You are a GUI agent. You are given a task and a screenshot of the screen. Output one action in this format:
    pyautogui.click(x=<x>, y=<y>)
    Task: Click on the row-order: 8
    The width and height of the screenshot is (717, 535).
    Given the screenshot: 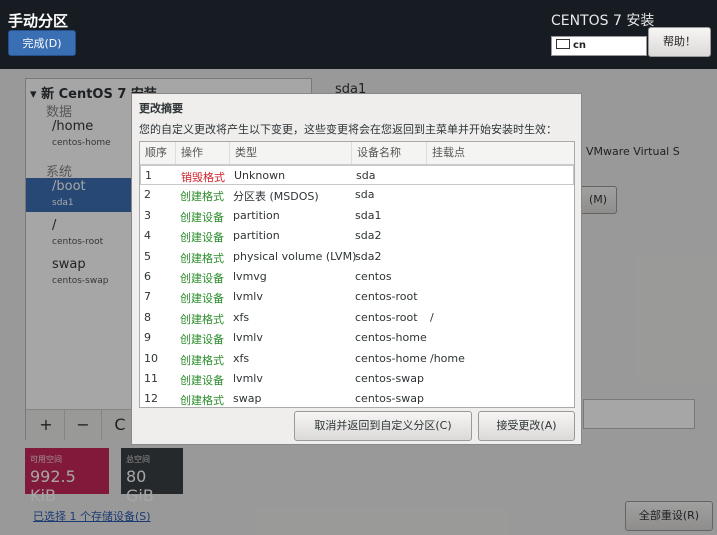 What is the action you would take?
    pyautogui.click(x=147, y=317)
    